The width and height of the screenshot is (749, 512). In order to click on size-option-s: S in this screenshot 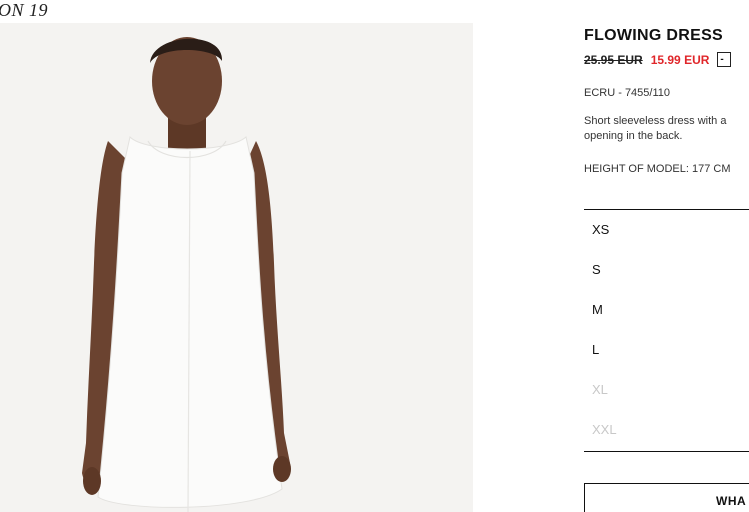, I will do `click(596, 269)`.